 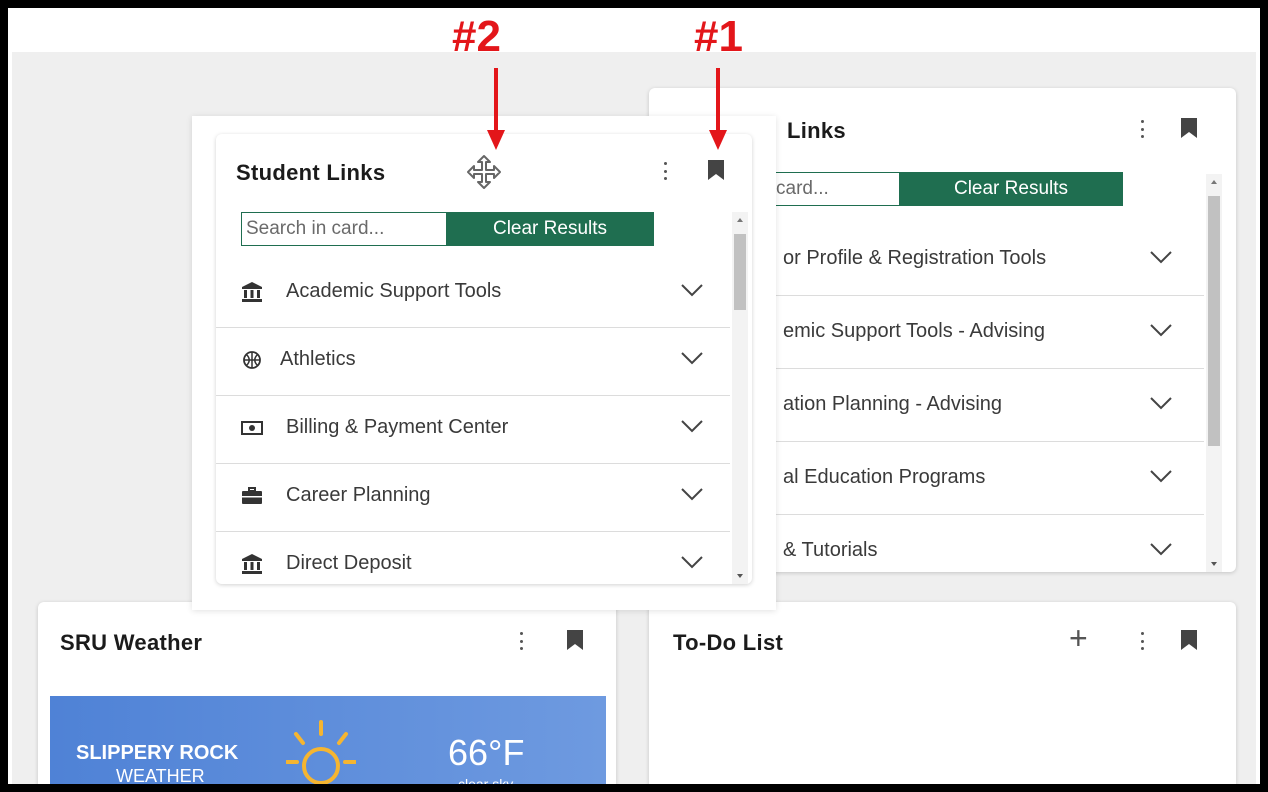 What do you see at coordinates (473, 498) in the screenshot?
I see `list-item: Career Planning` at bounding box center [473, 498].